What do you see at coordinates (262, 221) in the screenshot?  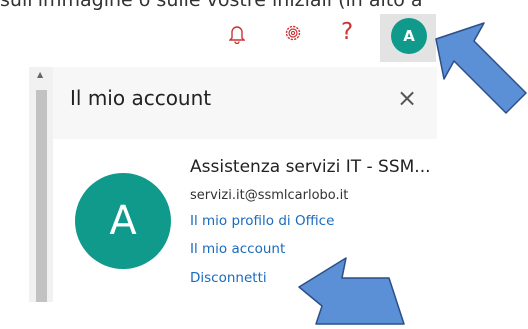 I see `office-profile-link: Il mio profilo di Office` at bounding box center [262, 221].